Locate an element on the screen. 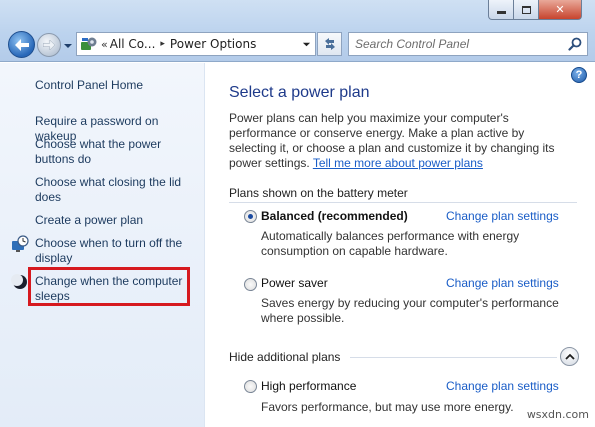  plan-name-high-performance: High performance is located at coordinates (308, 386).